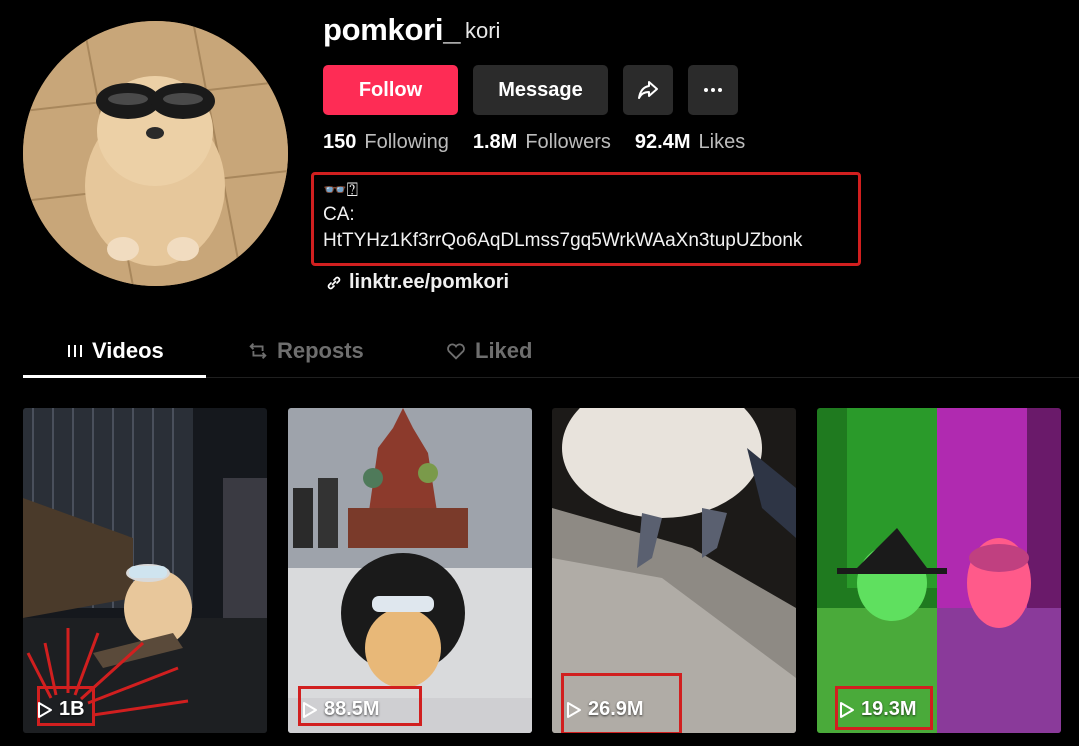  I want to click on share-button, so click(648, 90).